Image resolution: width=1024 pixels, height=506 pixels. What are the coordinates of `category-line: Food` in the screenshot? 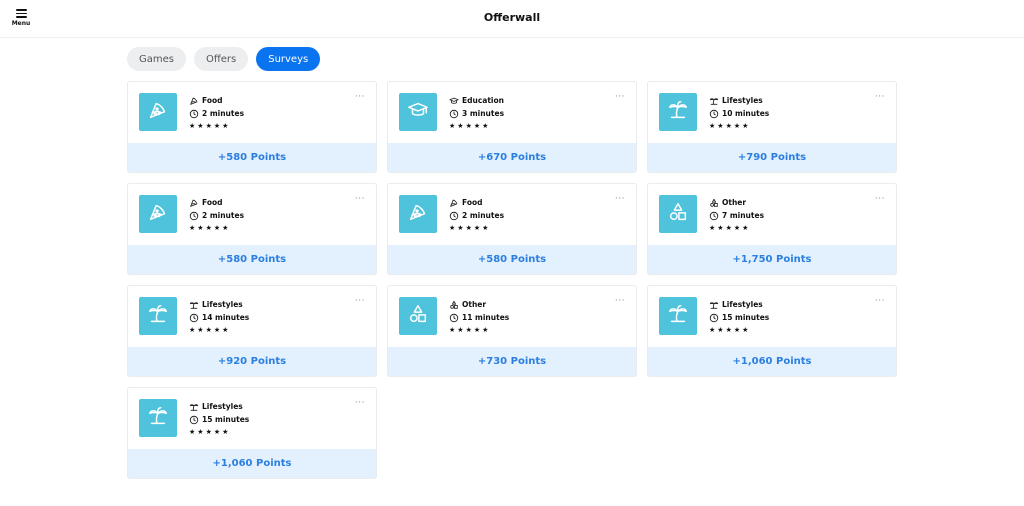 It's located at (476, 202).